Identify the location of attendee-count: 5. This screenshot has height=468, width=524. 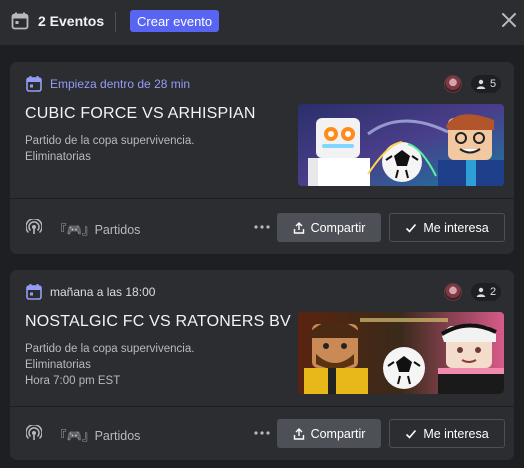
(486, 84).